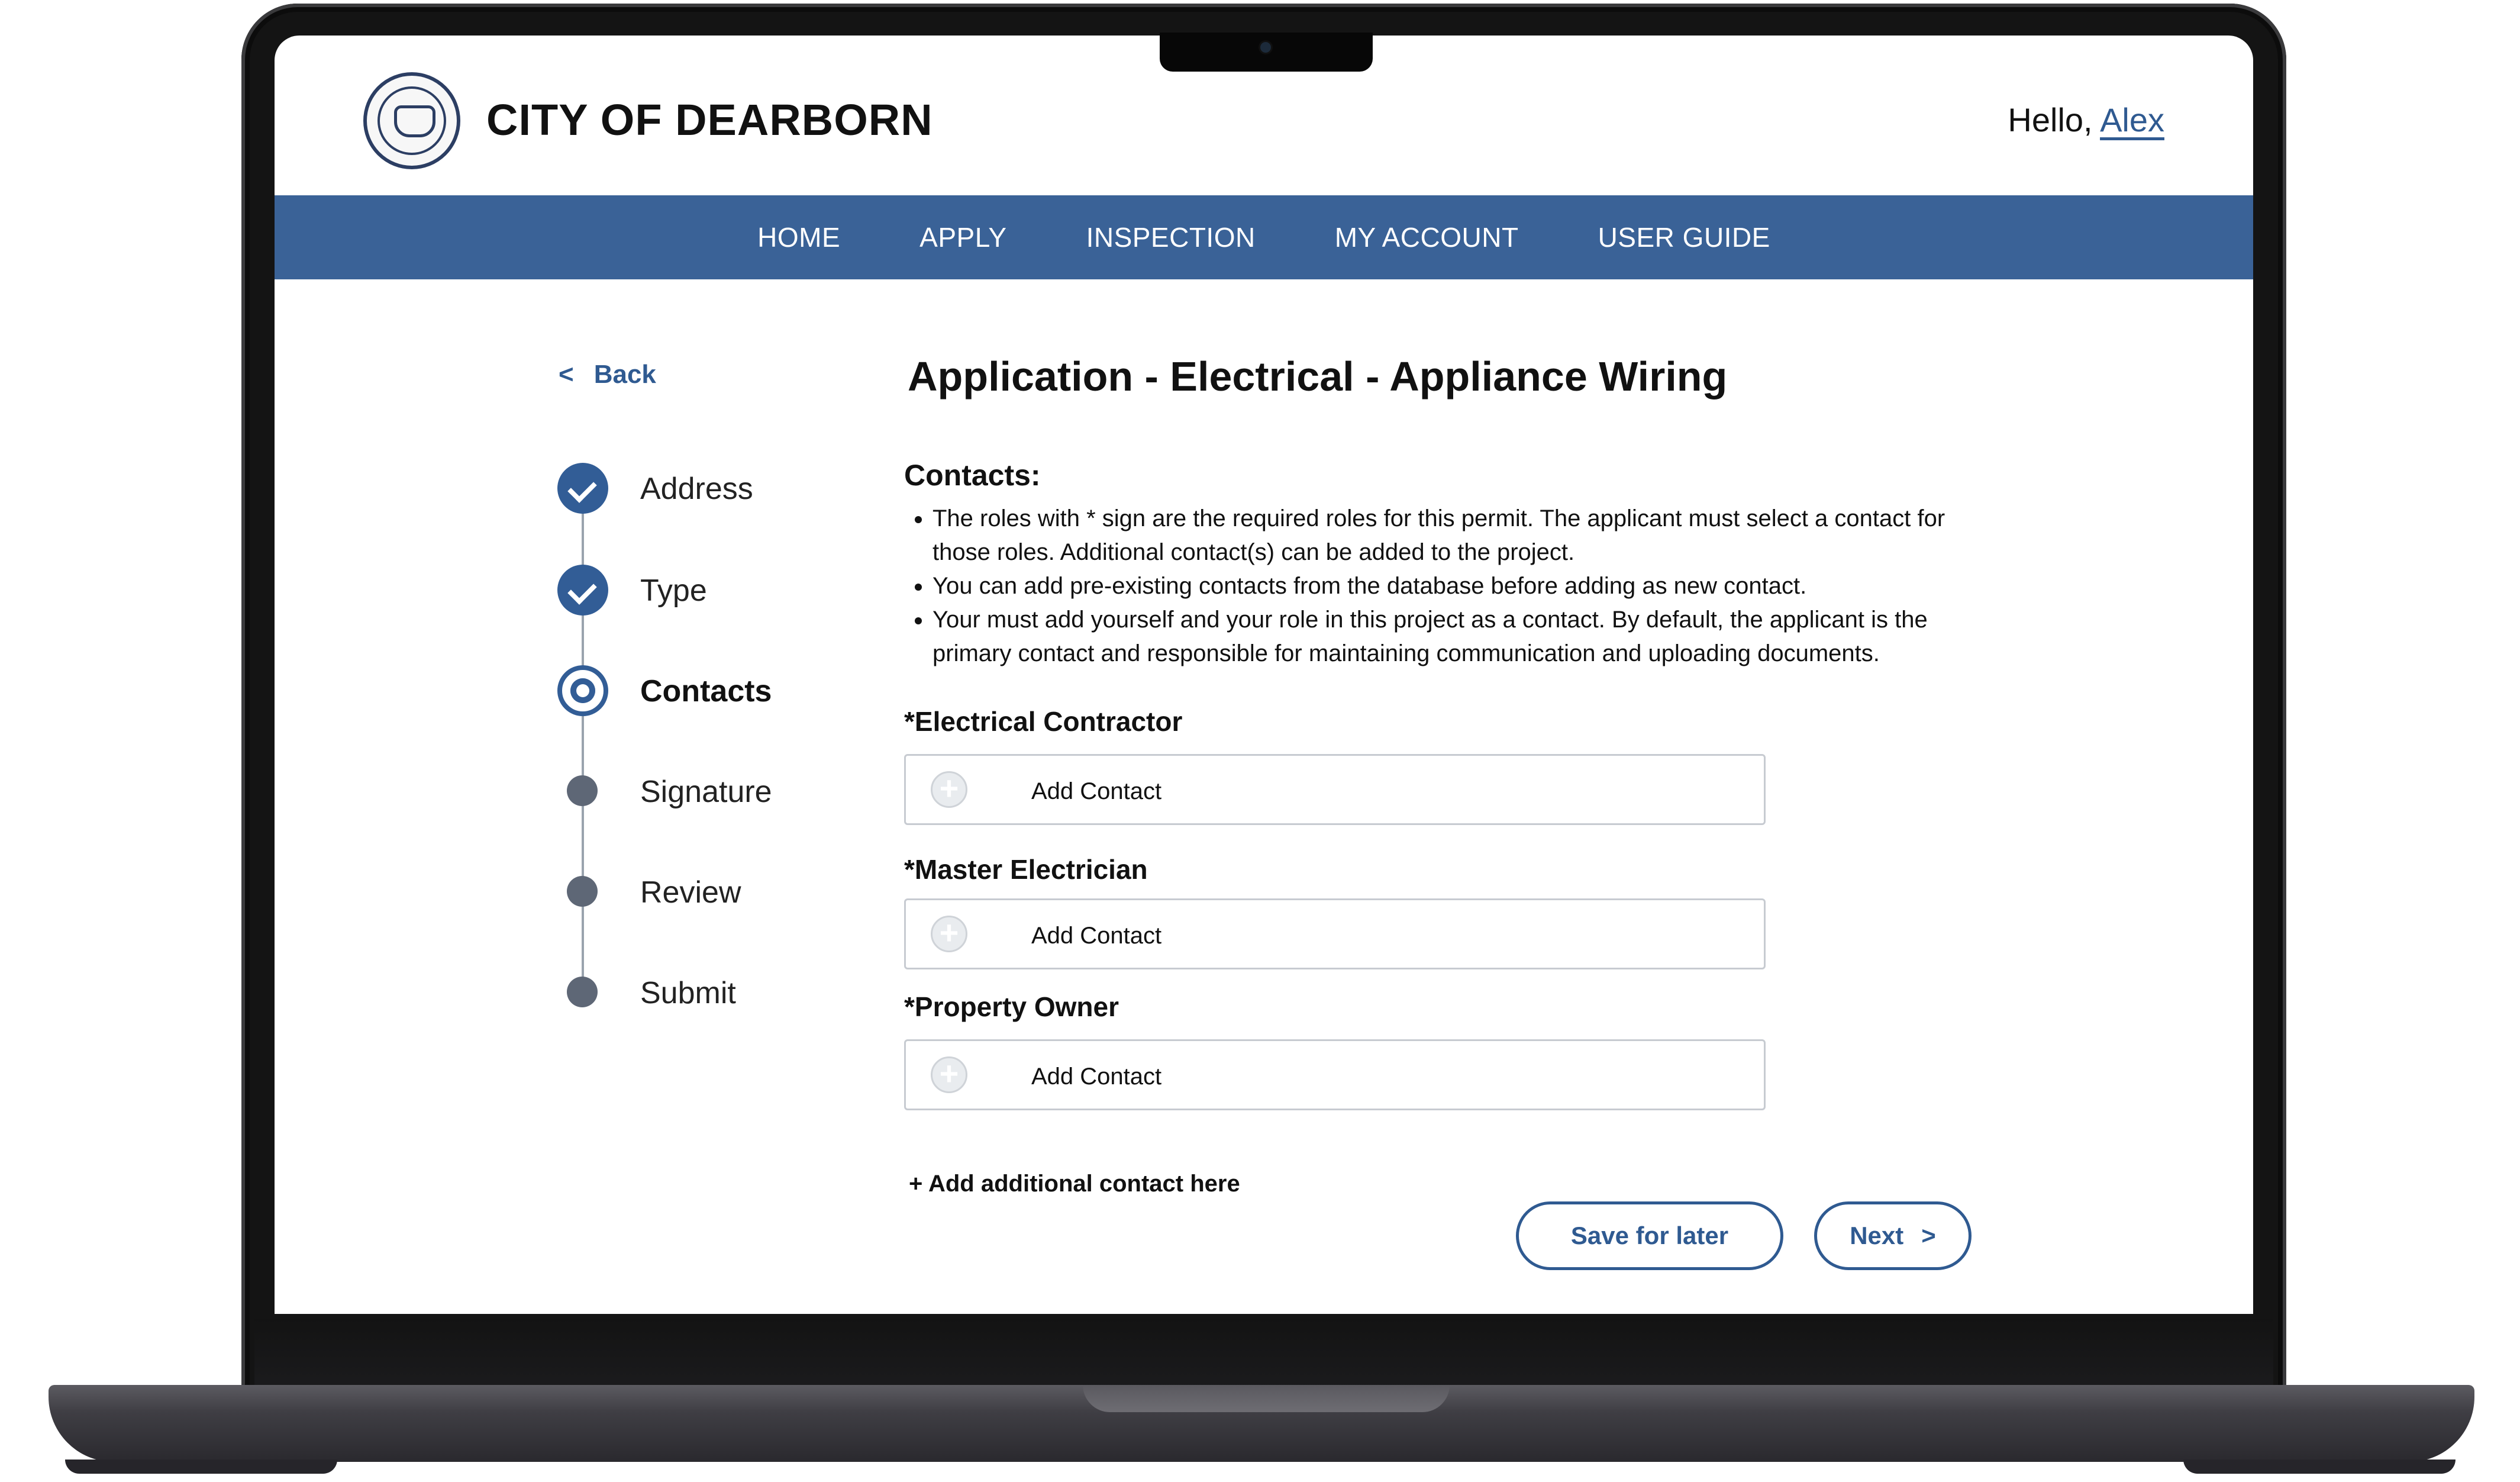  Describe the element at coordinates (583, 745) in the screenshot. I see `stepper-track` at that location.